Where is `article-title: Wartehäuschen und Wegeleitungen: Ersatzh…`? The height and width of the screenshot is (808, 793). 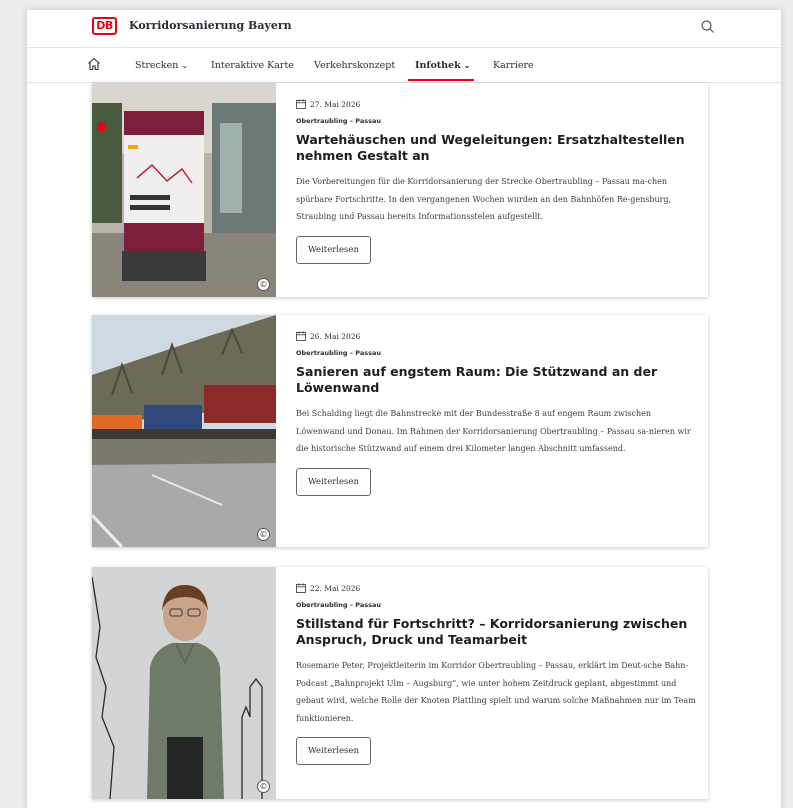 article-title: Wartehäuschen und Wegeleitungen: Ersatzh… is located at coordinates (496, 148).